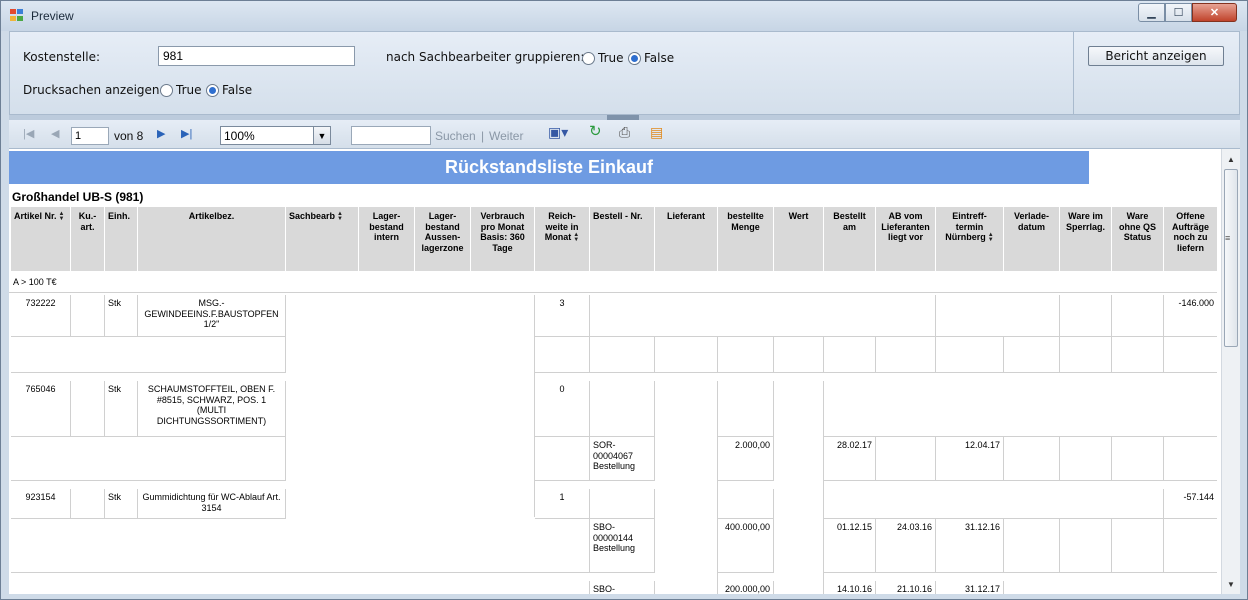 The image size is (1248, 600). Describe the element at coordinates (603, 58) in the screenshot. I see `gruppieren-true-radio: True` at that location.